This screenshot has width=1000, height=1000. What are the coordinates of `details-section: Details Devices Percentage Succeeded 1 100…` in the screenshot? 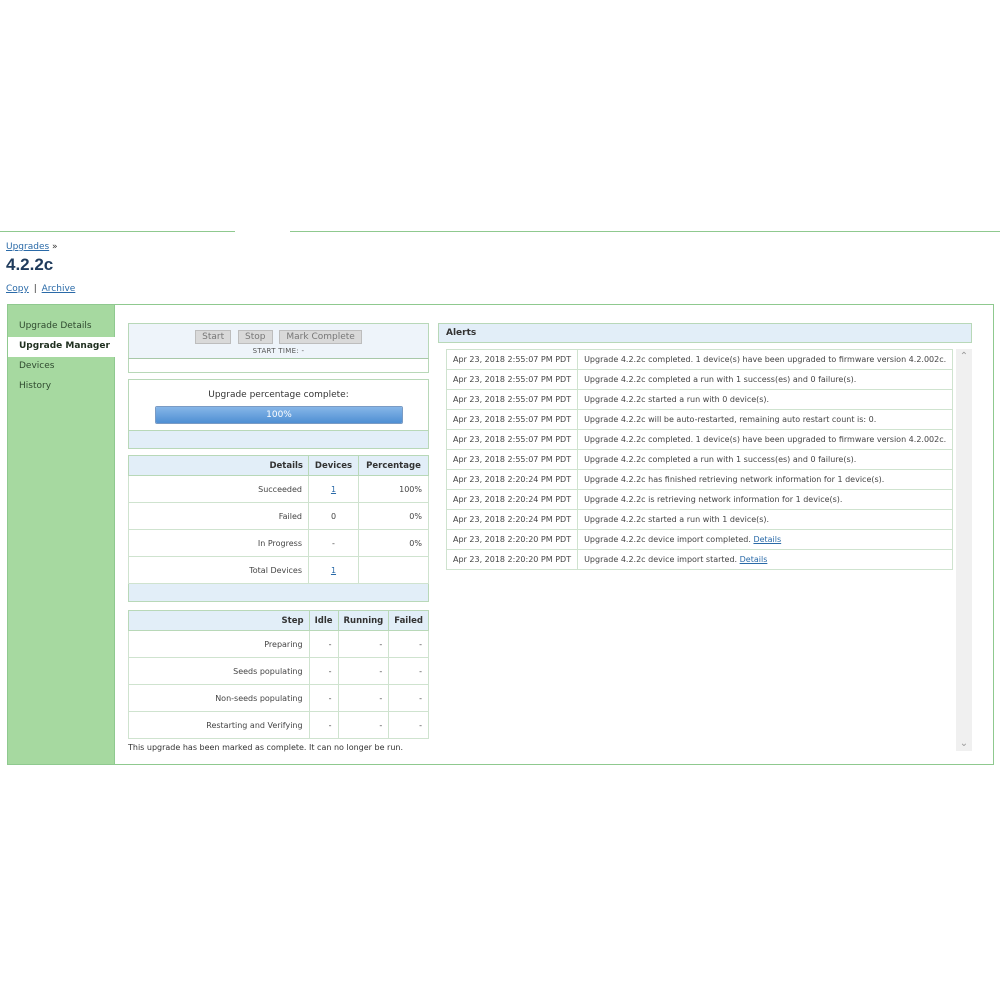 It's located at (278, 528).